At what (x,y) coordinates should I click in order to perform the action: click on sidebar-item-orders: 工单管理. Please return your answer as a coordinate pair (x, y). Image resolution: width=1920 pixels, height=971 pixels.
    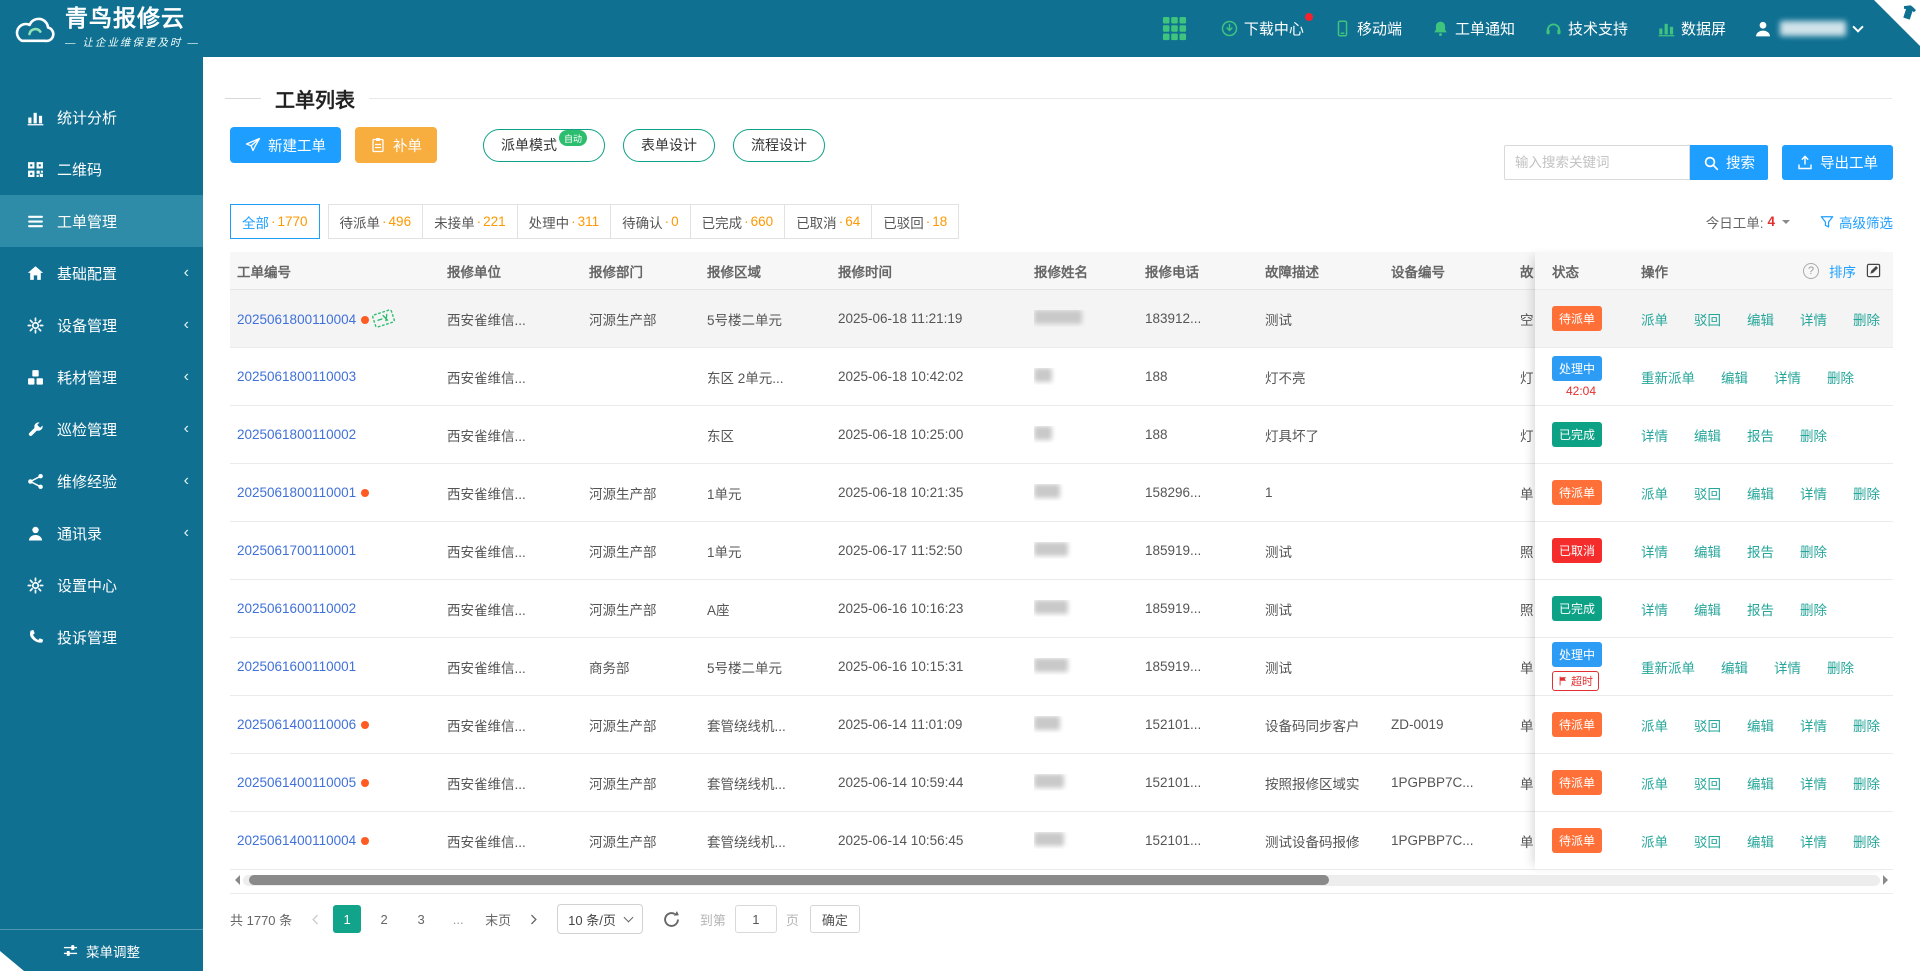
    Looking at the image, I should click on (101, 221).